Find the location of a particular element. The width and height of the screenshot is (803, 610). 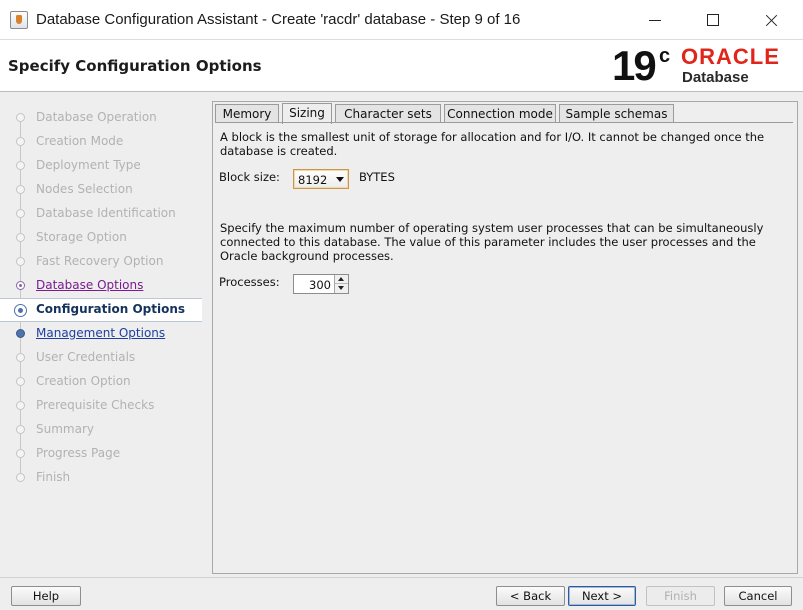

block-size-value: 8192 is located at coordinates (313, 180).